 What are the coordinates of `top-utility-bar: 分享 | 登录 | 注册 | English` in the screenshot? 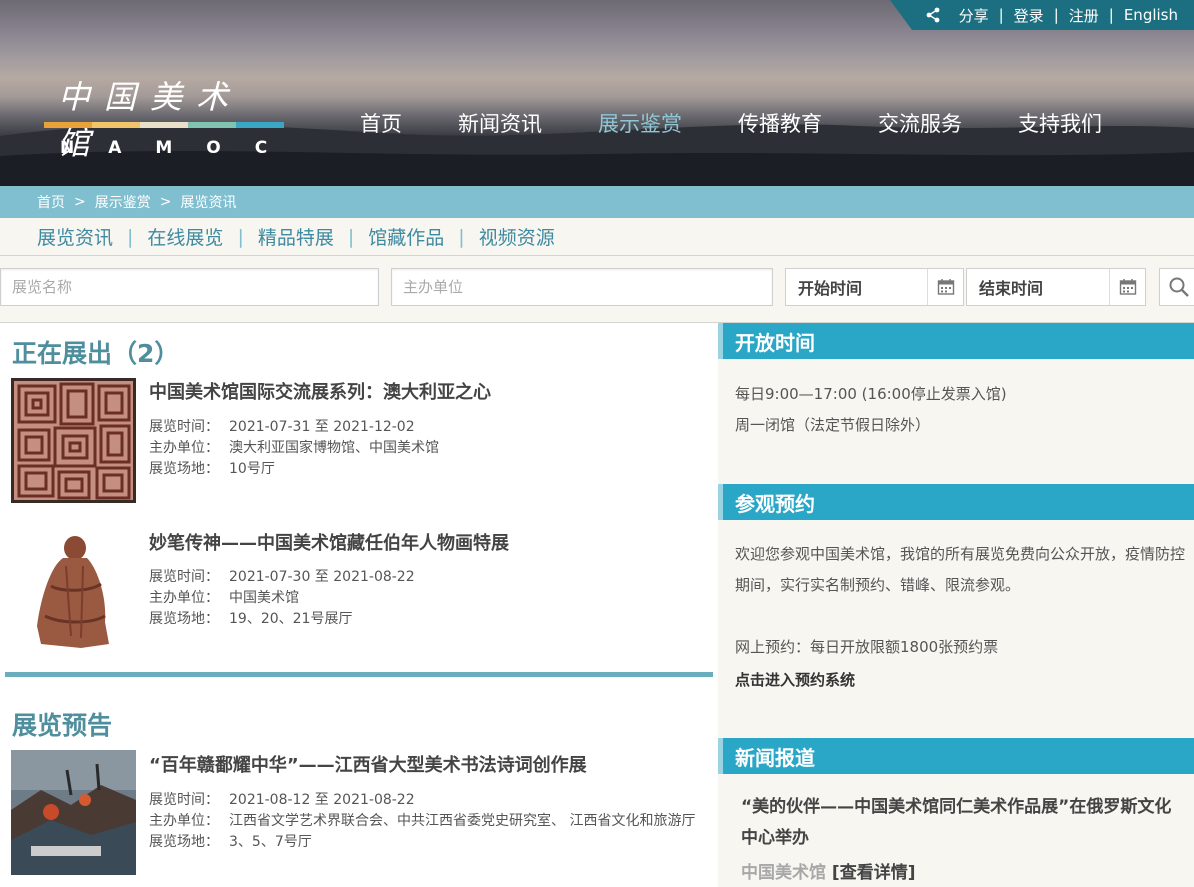 It's located at (1042, 15).